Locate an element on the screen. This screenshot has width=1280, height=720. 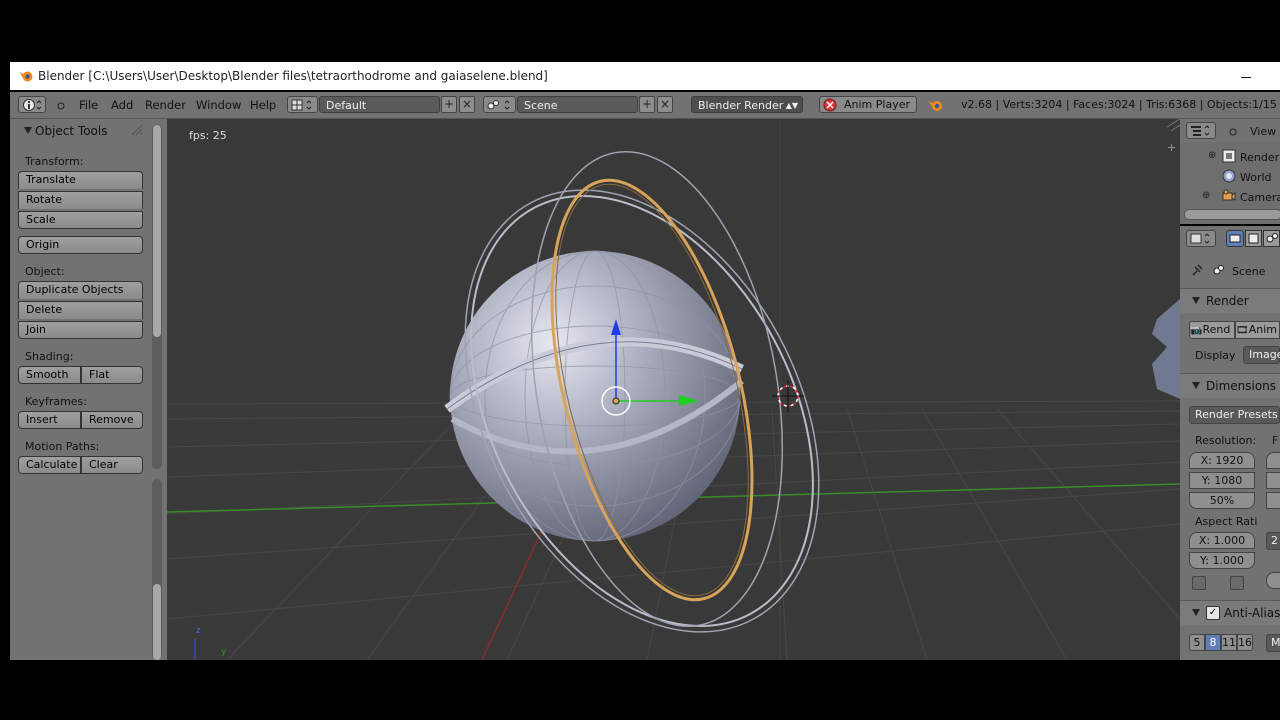
outliner: View ⊕ RenderL World ⊕ Camera is located at coordinates (1230, 171).